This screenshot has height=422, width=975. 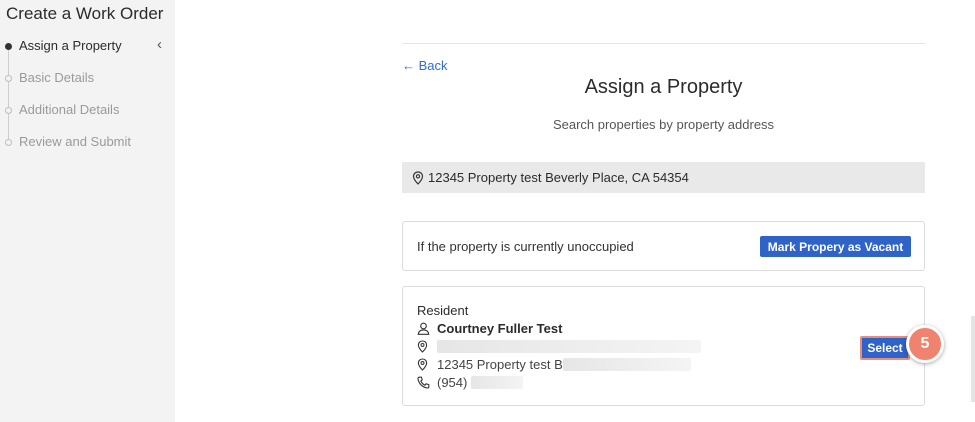 I want to click on step-dot-active, so click(x=8, y=46).